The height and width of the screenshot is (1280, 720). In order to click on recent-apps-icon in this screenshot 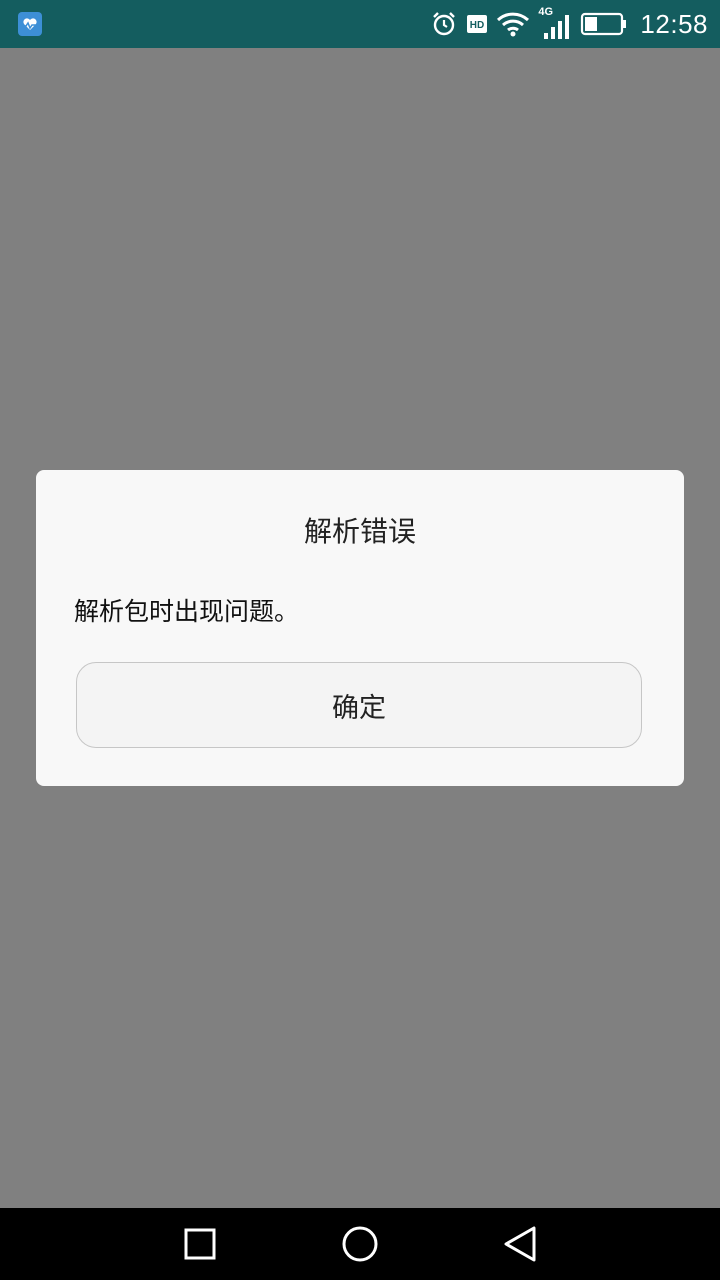, I will do `click(200, 1244)`.